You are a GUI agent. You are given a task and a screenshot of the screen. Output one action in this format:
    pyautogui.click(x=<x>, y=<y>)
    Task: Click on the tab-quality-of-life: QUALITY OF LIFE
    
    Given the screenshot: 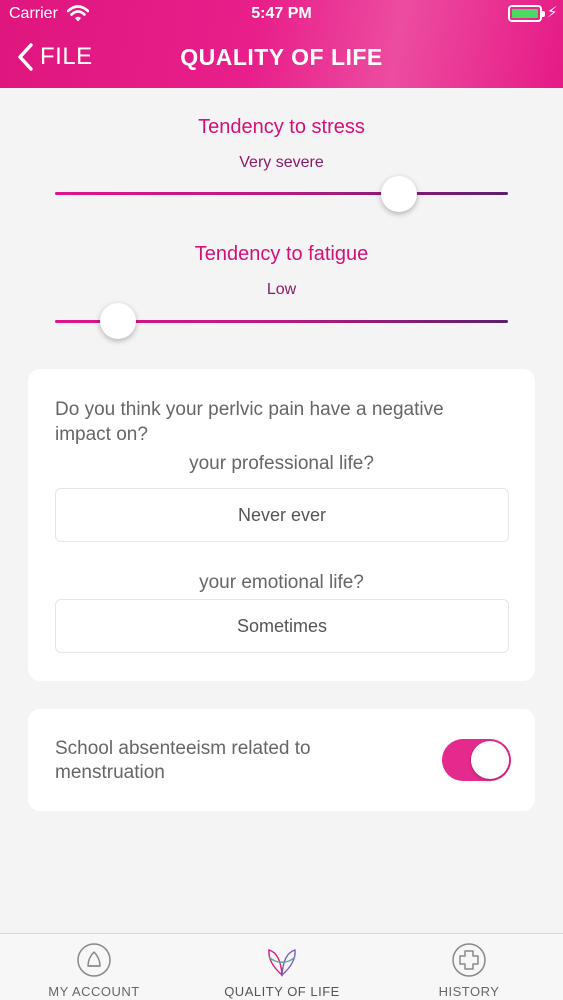 What is the action you would take?
    pyautogui.click(x=282, y=967)
    